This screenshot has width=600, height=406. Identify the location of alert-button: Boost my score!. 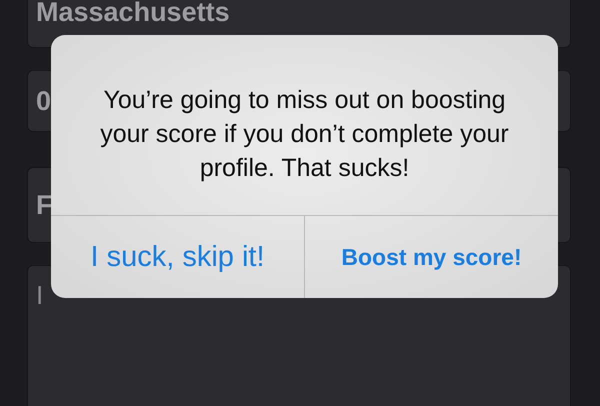
(431, 257).